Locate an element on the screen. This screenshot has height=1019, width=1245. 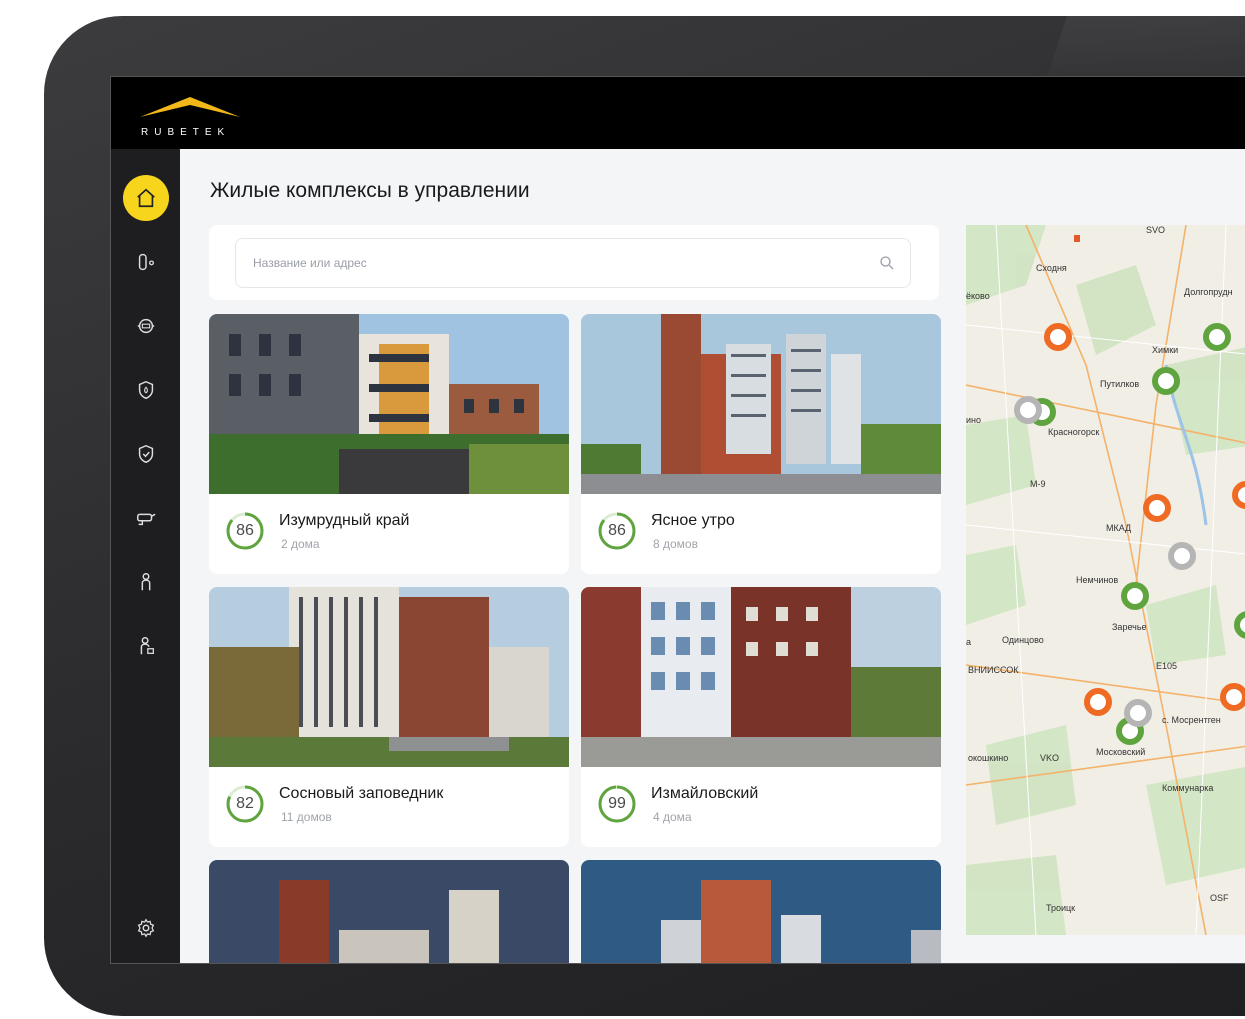
map-label-zarechye: Заречье is located at coordinates (1129, 627).